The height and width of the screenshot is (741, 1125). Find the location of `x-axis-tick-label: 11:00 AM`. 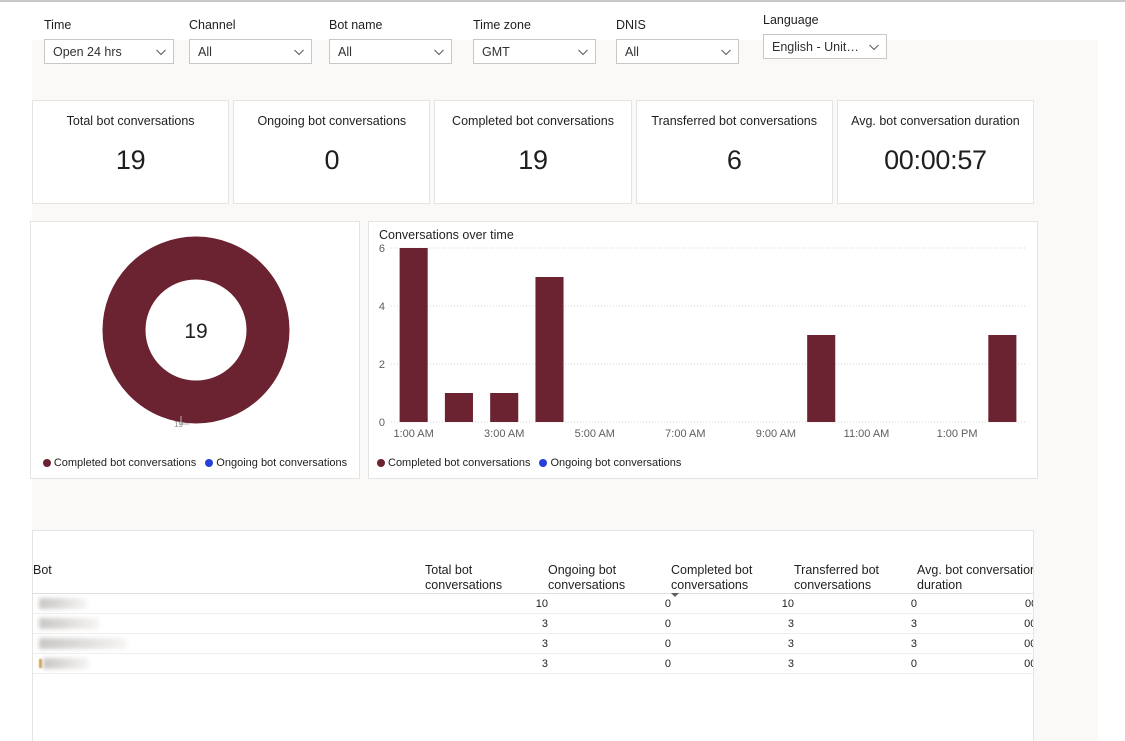

x-axis-tick-label: 11:00 AM is located at coordinates (867, 434).